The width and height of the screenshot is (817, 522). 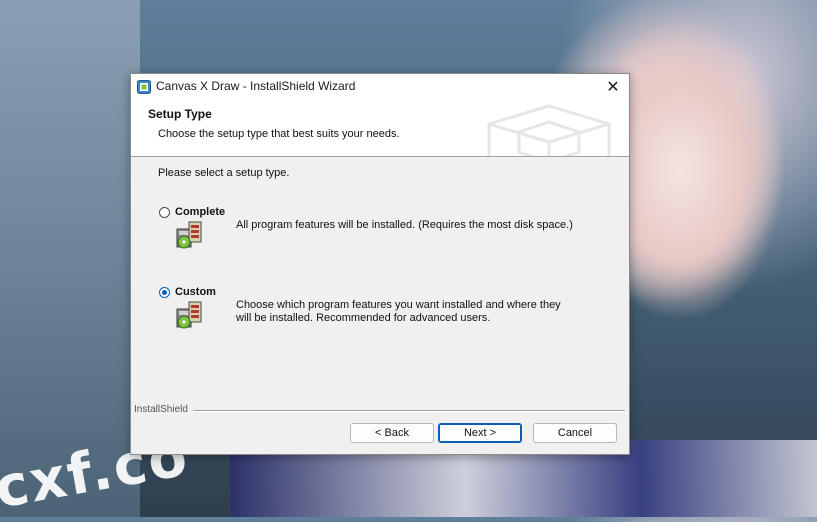 What do you see at coordinates (224, 173) in the screenshot?
I see `setup-type-prompt: Please select a setup type.` at bounding box center [224, 173].